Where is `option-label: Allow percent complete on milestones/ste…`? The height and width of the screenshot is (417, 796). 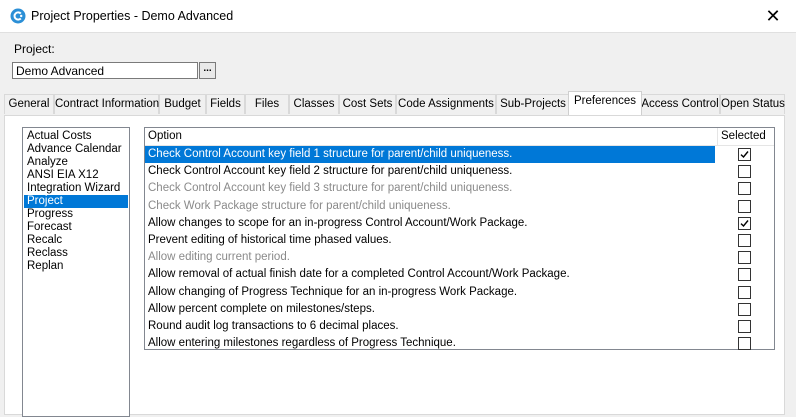
option-label: Allow percent complete on milestones/ste… is located at coordinates (261, 308).